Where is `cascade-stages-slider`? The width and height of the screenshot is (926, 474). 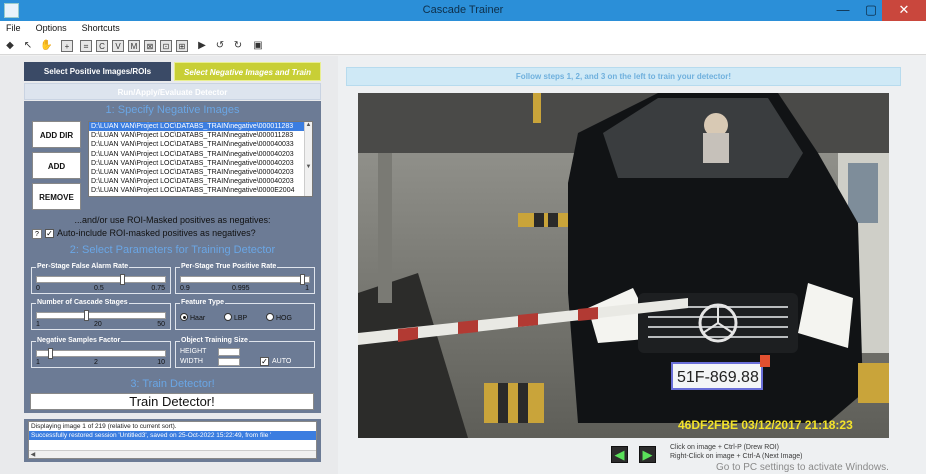
cascade-stages-slider is located at coordinates (101, 315).